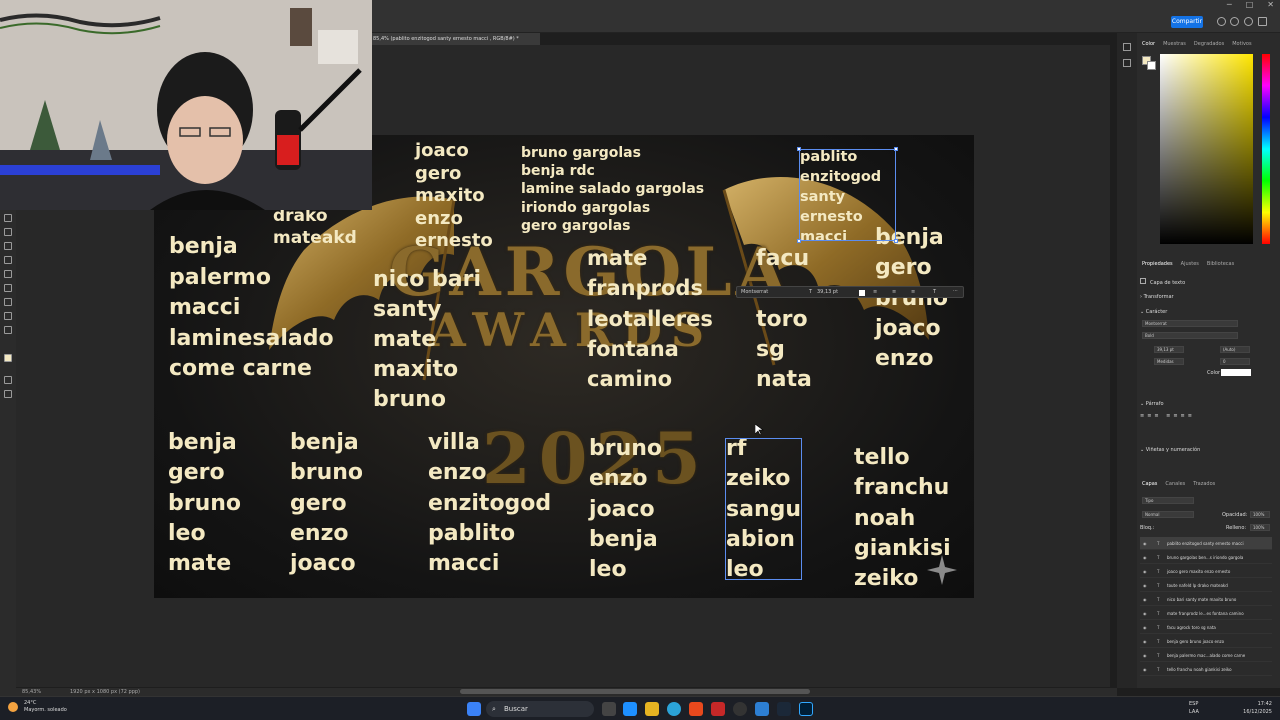  I want to click on shape-tool-icon, so click(8, 302).